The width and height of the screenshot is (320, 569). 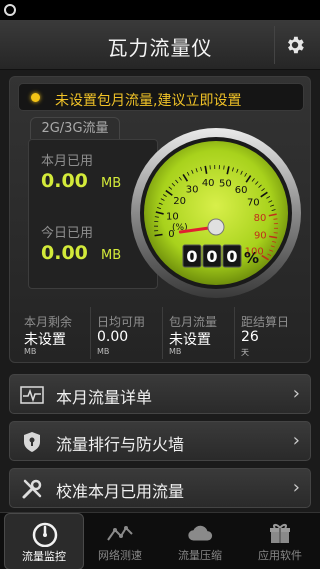 I want to click on gauge-tick-label: 10, so click(x=172, y=217).